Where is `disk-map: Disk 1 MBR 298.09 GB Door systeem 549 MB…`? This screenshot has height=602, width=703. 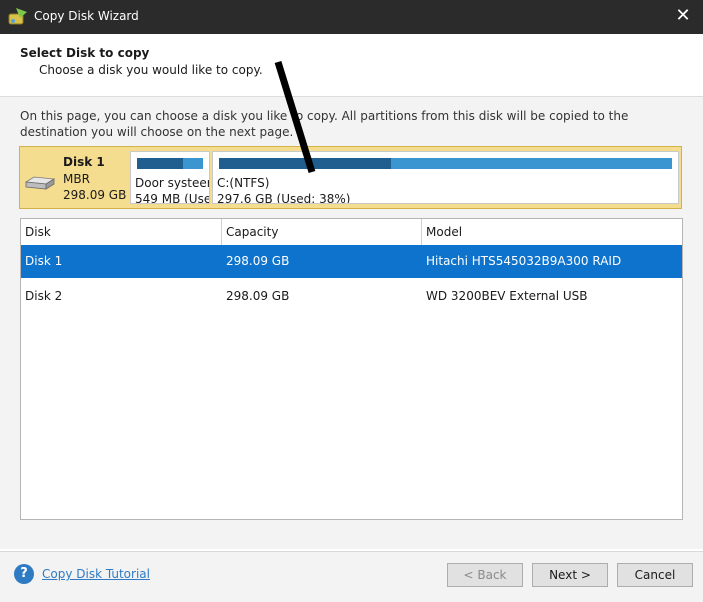
disk-map: Disk 1 MBR 298.09 GB Door systeem 549 MB… is located at coordinates (350, 177).